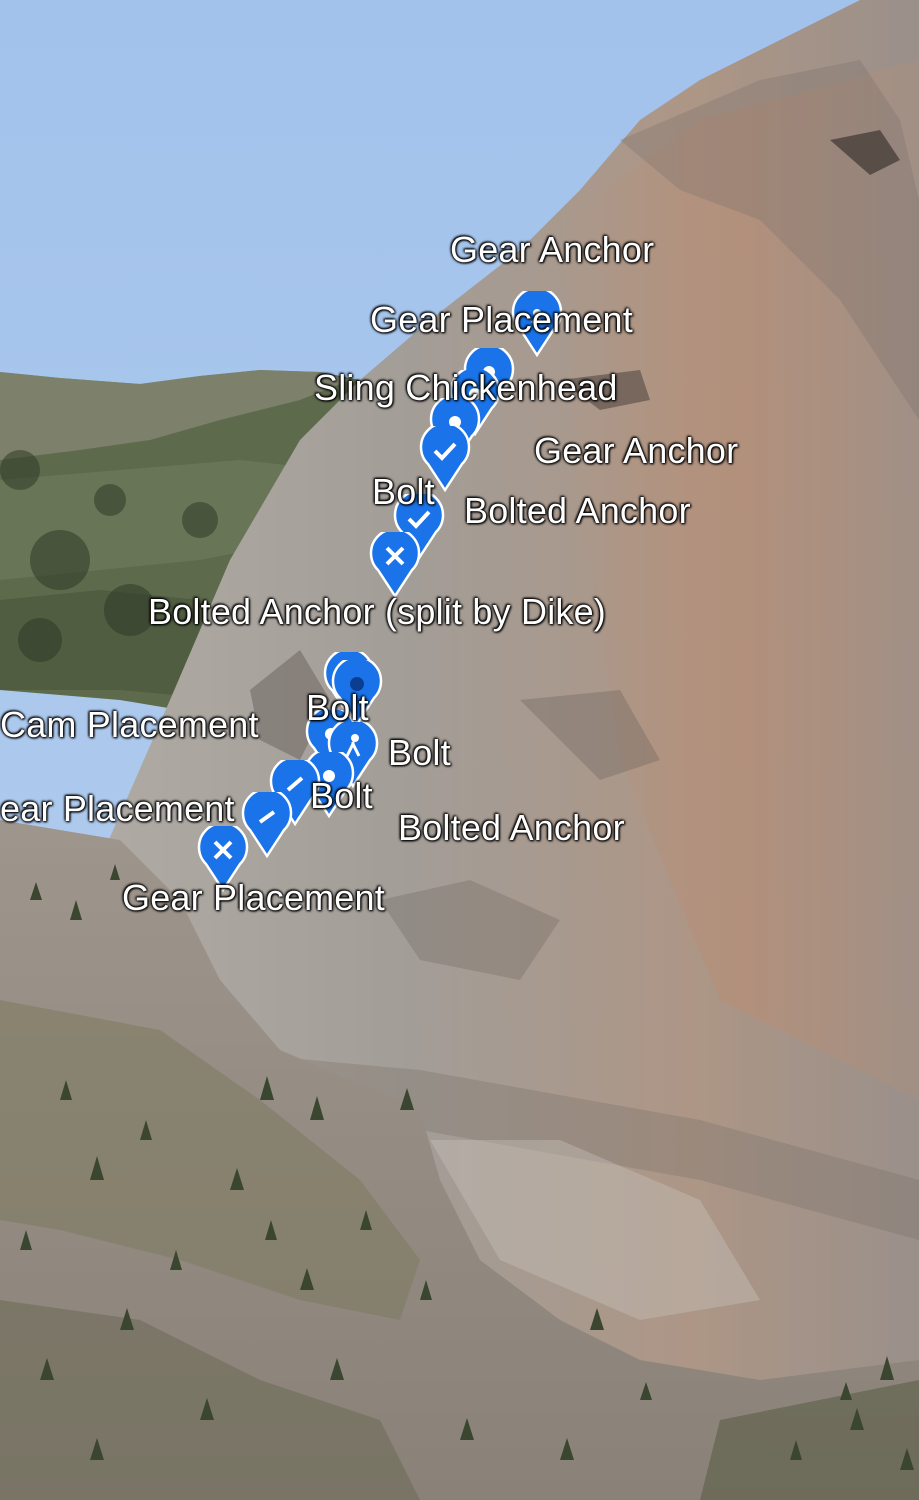 This screenshot has width=919, height=1500. Describe the element at coordinates (377, 612) in the screenshot. I see `placemark-label: Bolted Anchor (split by Dike)` at that location.